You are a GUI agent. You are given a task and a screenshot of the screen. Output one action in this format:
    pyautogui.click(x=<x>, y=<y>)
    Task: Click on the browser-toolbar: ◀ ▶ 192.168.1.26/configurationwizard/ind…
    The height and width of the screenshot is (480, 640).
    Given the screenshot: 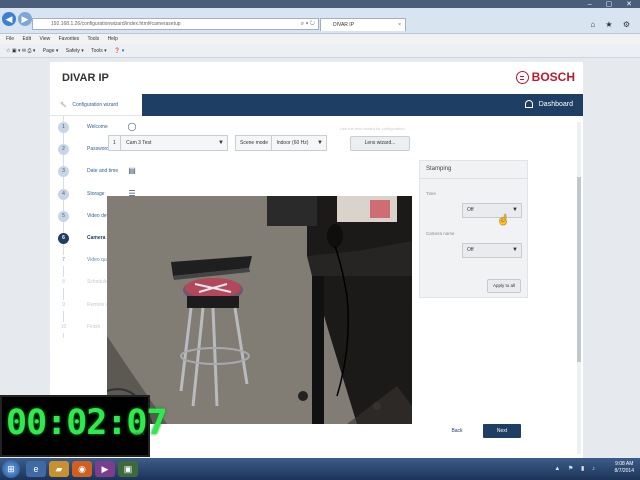 What is the action you would take?
    pyautogui.click(x=320, y=21)
    